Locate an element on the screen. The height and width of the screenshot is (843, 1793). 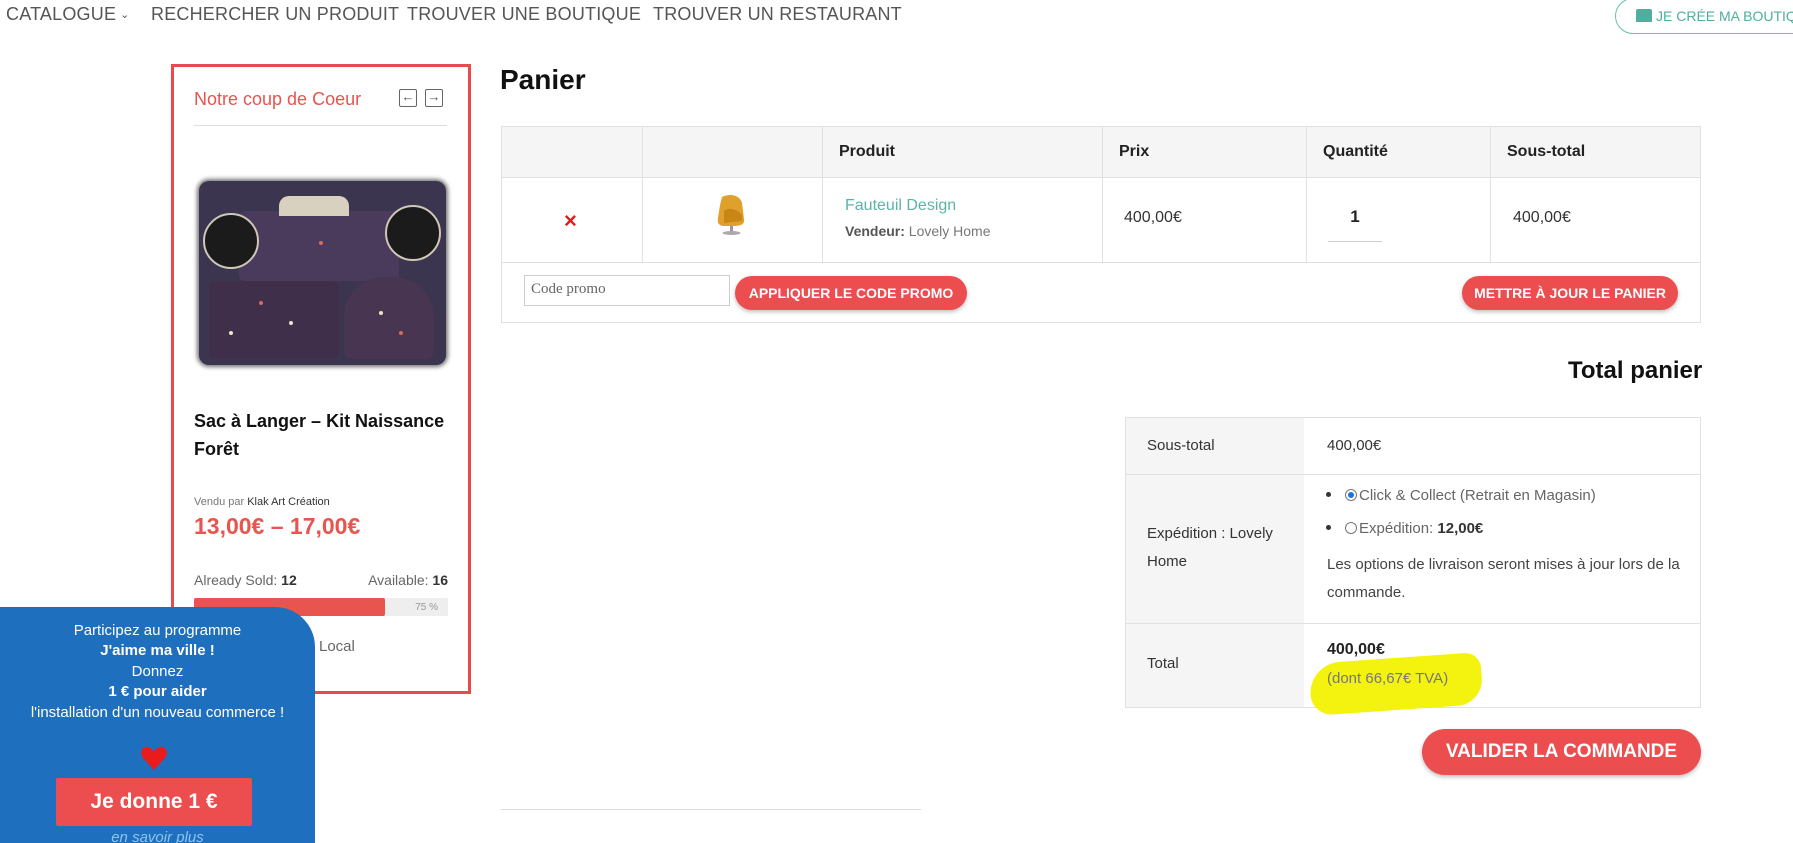
vendor-label: Vendeur: is located at coordinates (875, 231).